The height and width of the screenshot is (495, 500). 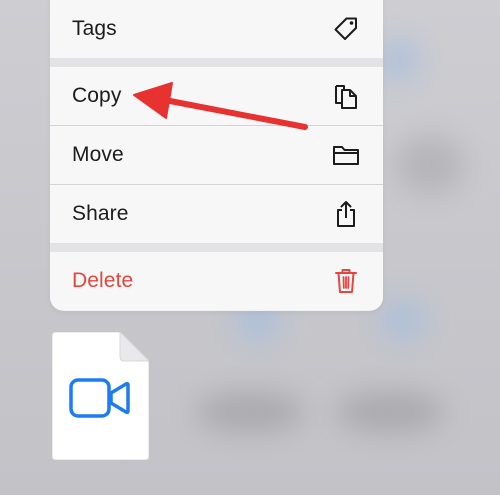 What do you see at coordinates (216, 96) in the screenshot?
I see `menu-item-copy: Copy` at bounding box center [216, 96].